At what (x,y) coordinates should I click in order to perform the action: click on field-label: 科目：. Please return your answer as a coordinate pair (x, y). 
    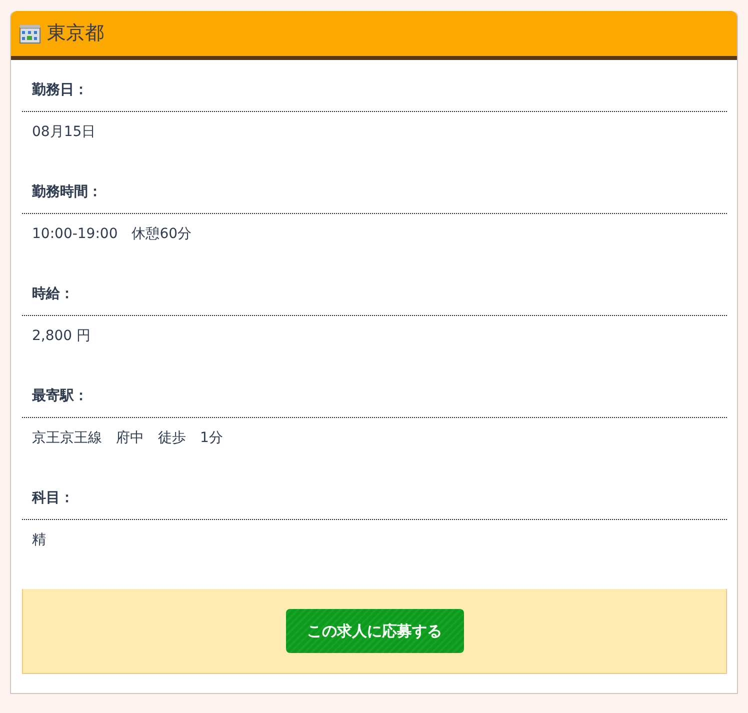
    Looking at the image, I should click on (374, 499).